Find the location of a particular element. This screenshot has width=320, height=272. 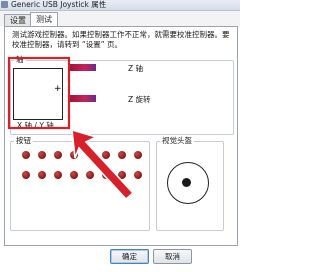

tab-test: 测试 is located at coordinates (44, 19).